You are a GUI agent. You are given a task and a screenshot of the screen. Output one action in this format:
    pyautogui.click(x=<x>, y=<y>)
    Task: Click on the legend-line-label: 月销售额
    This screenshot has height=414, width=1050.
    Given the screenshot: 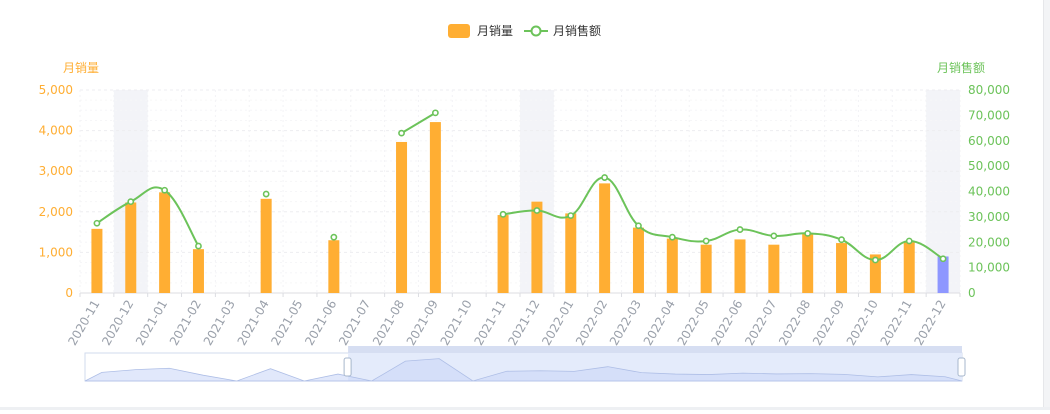 What is the action you would take?
    pyautogui.click(x=577, y=30)
    